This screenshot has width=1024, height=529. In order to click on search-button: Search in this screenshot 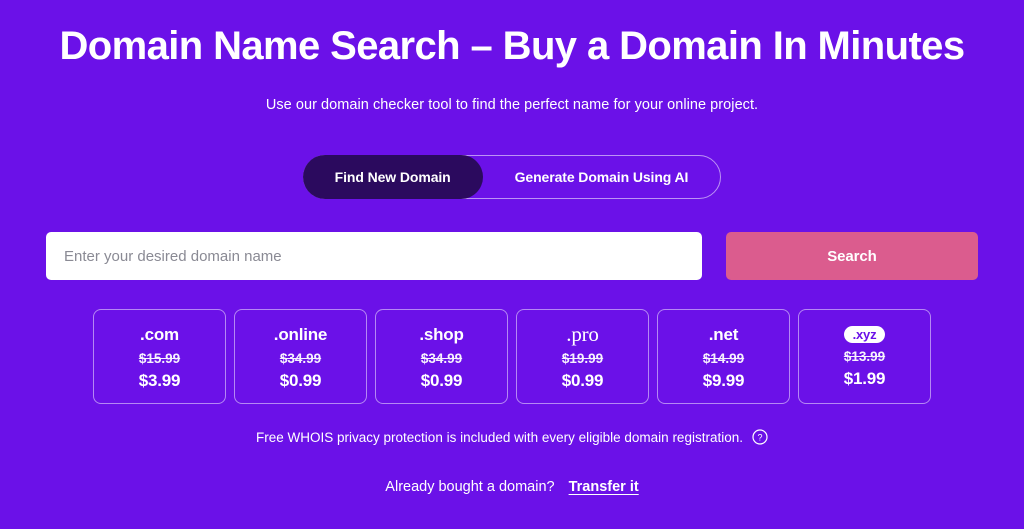, I will do `click(852, 256)`.